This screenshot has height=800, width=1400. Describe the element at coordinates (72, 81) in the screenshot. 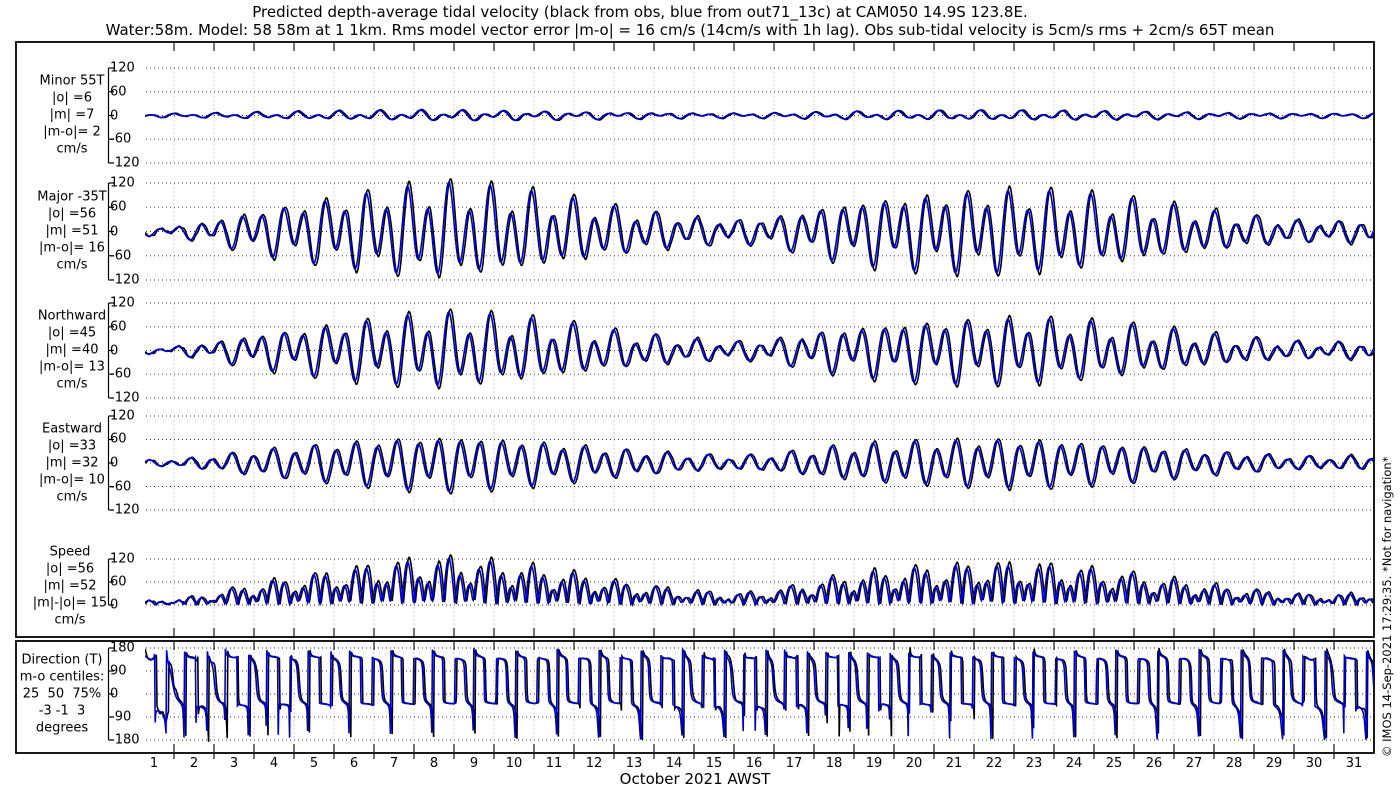

I see `panel-label-minor: Minor 55T` at that location.